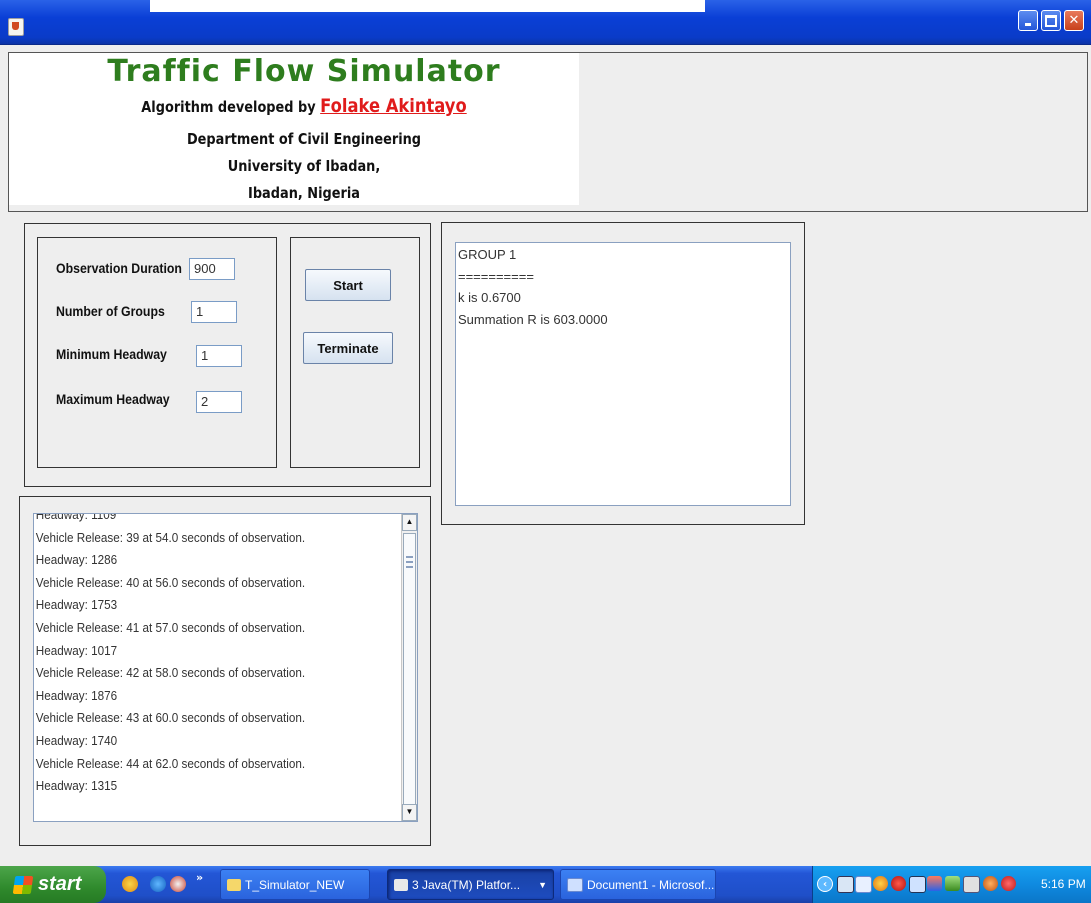 This screenshot has width=1091, height=903. I want to click on minimize-icon, so click(1028, 20).